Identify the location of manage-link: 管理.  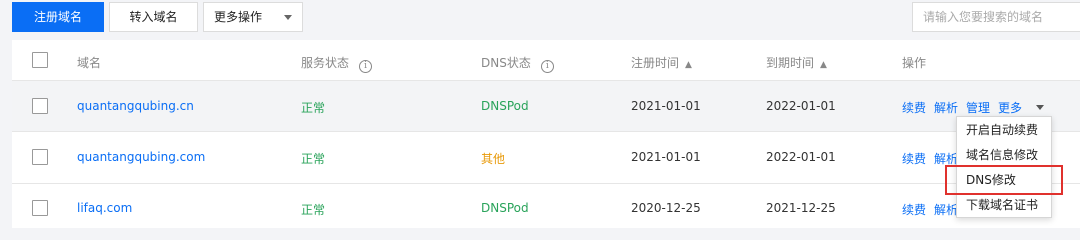
(978, 108).